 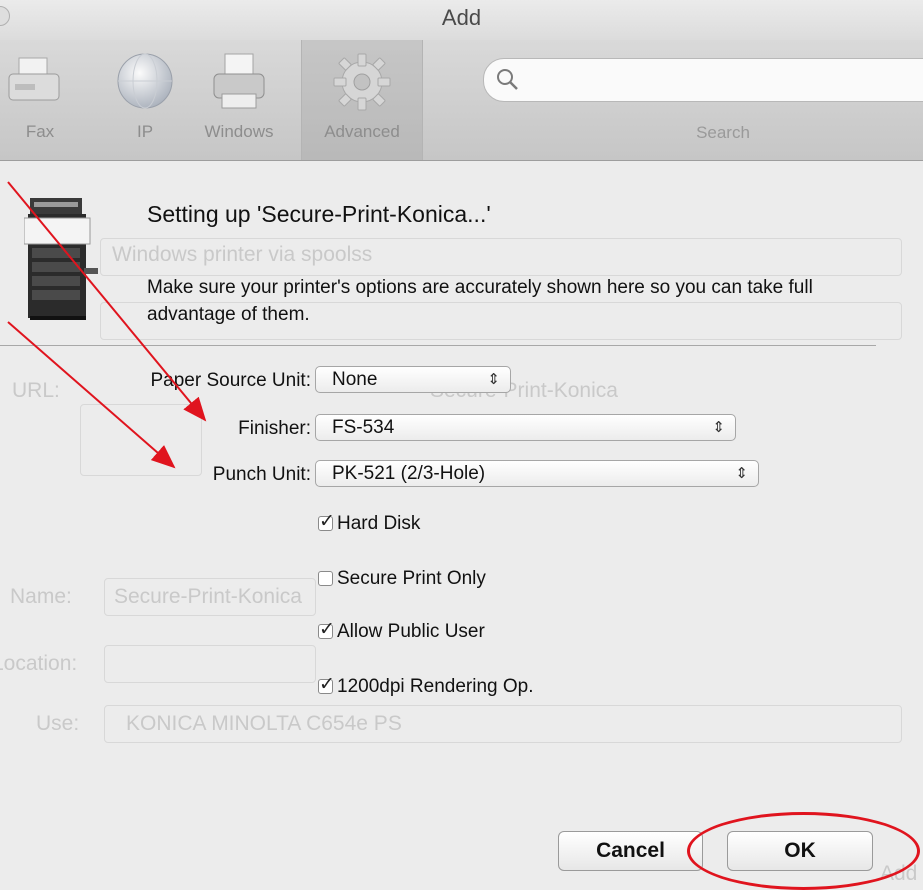 What do you see at coordinates (274, 428) in the screenshot?
I see `finisher-label: Finisher:` at bounding box center [274, 428].